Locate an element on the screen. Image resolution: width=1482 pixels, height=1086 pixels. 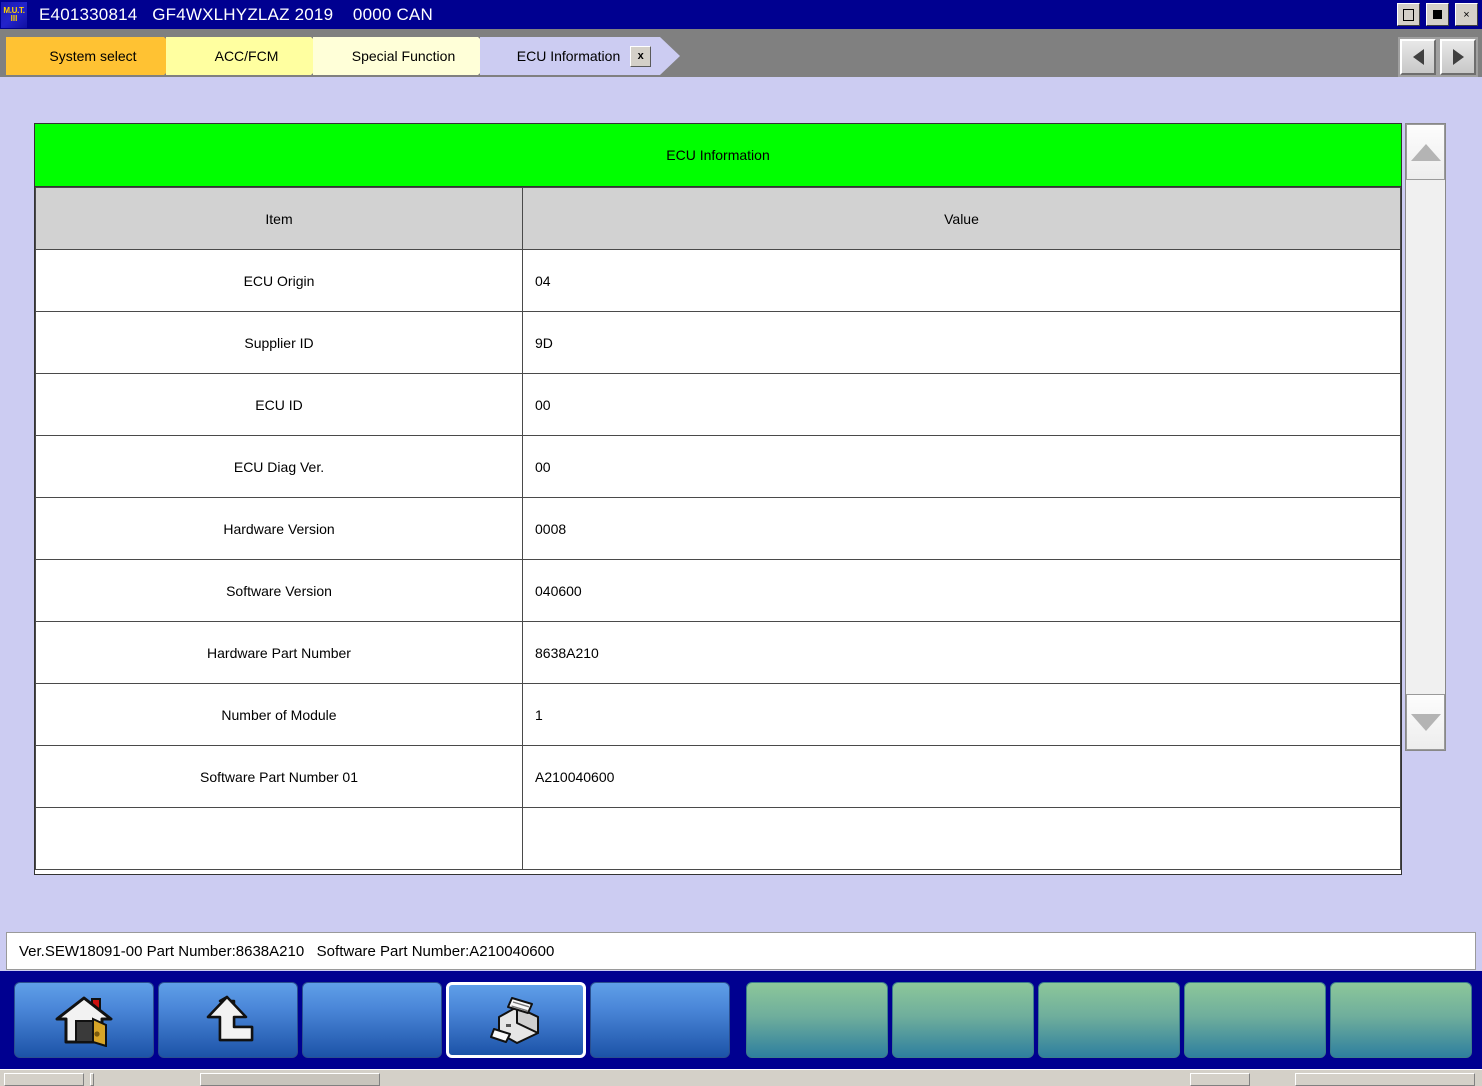
table-row: ECU Origin 04 is located at coordinates (718, 280).